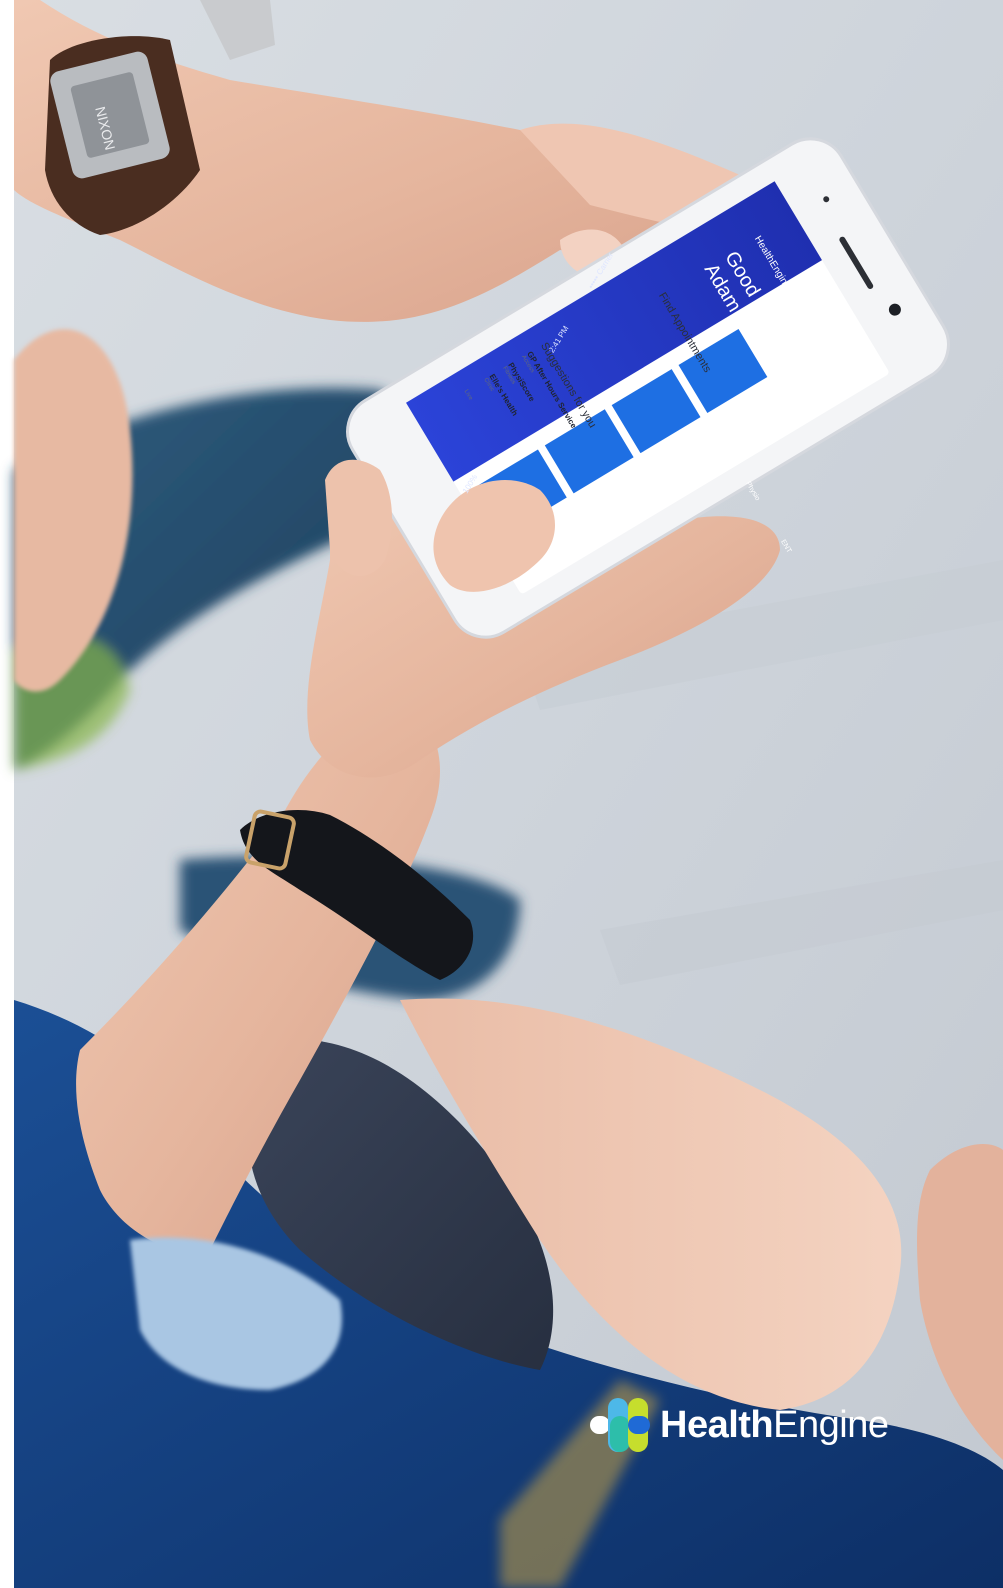 The width and height of the screenshot is (1003, 1588). I want to click on healthengine-wordmark: HealthEngine, so click(774, 1425).